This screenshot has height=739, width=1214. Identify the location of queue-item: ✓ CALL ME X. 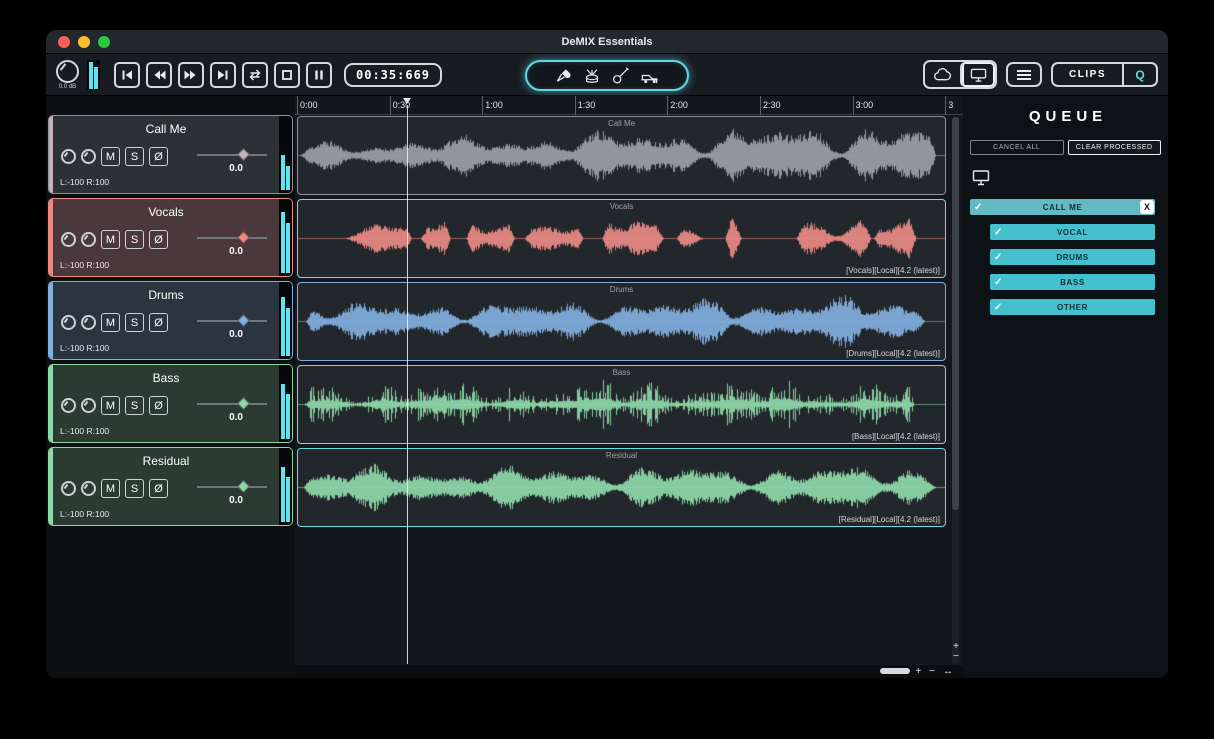
(1062, 207).